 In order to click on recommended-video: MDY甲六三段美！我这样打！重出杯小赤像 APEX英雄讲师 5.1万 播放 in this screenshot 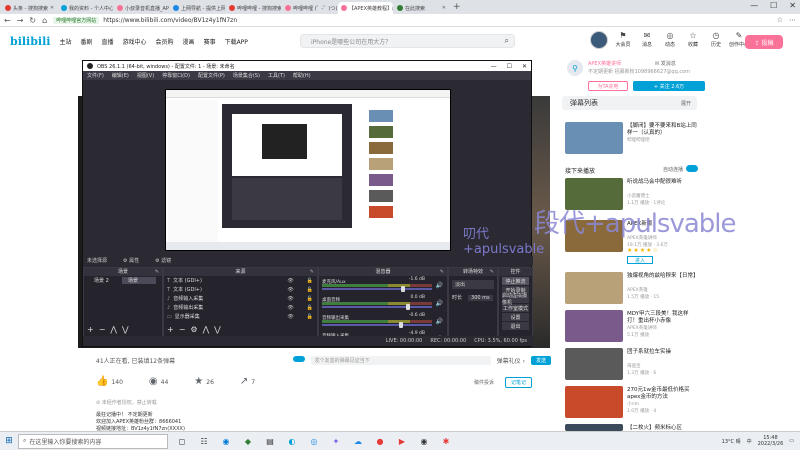, I will do `click(632, 327)`.